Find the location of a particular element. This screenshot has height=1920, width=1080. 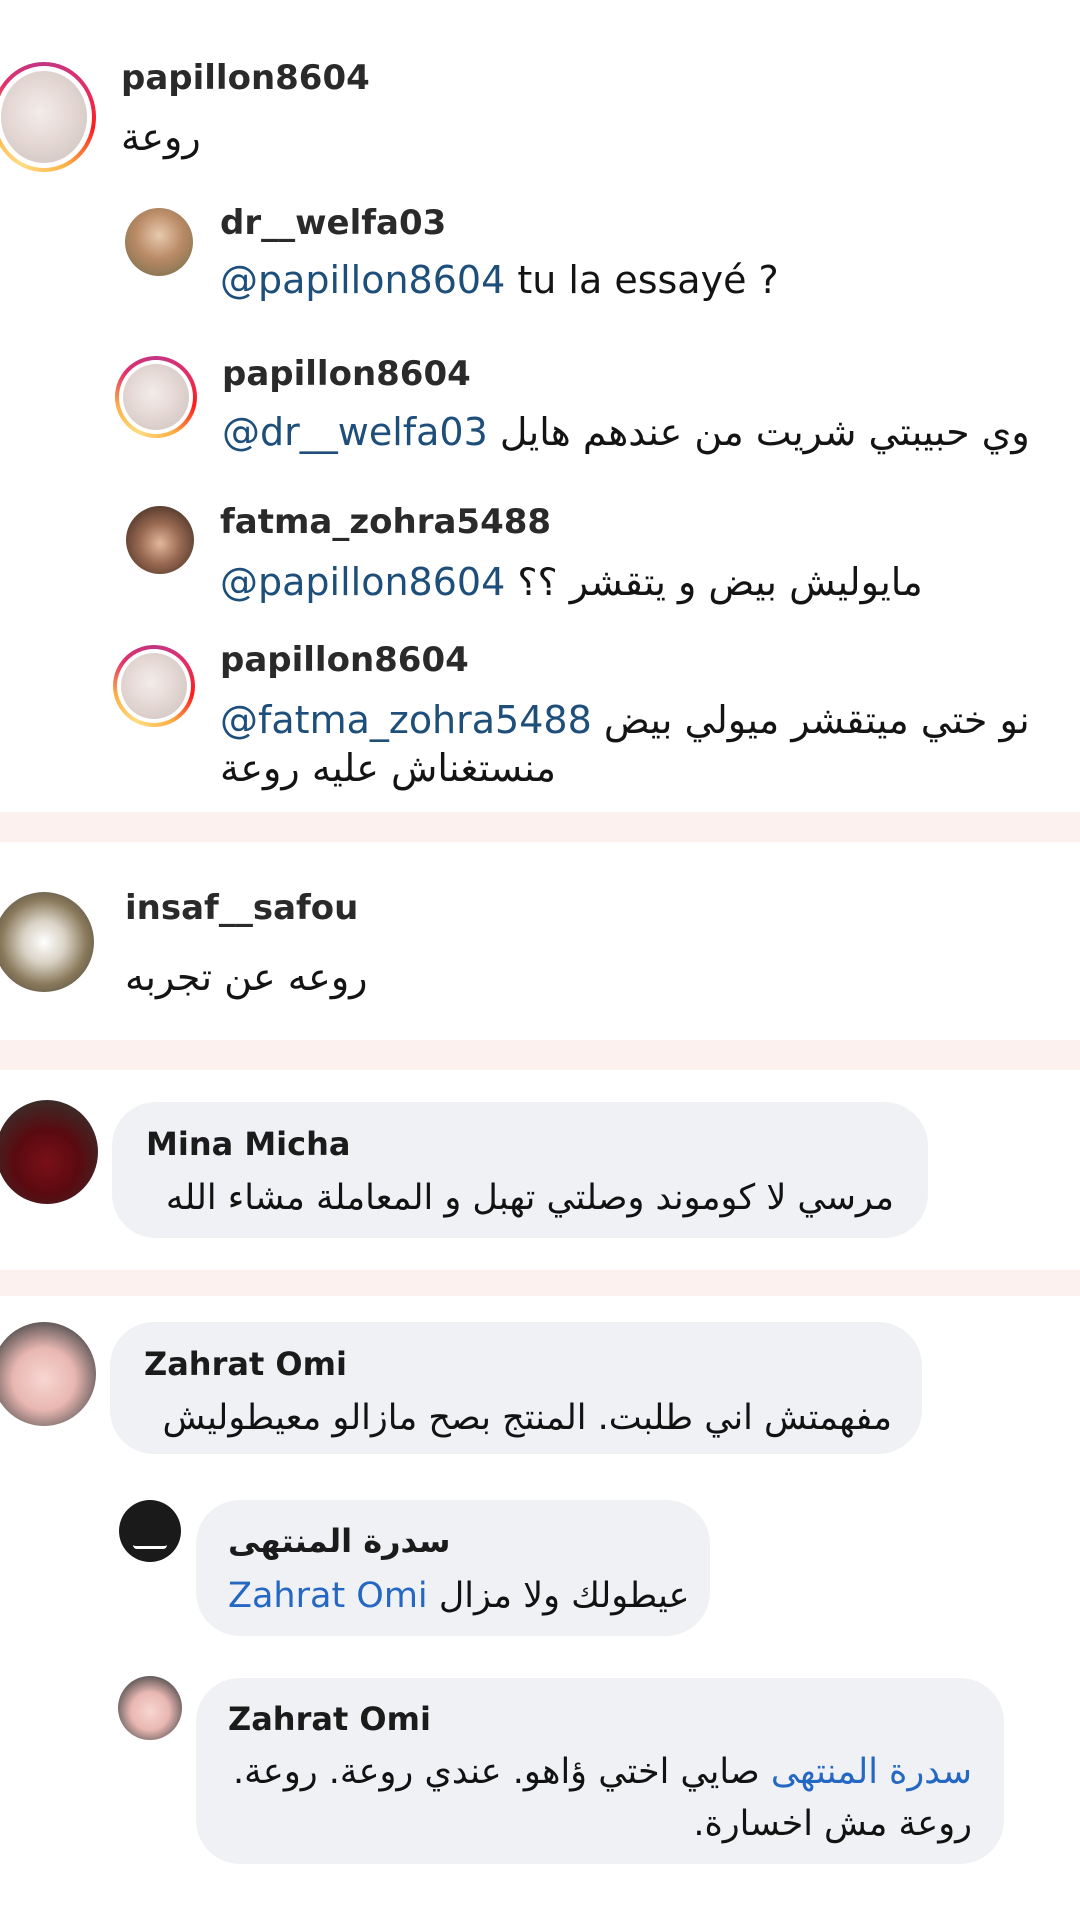

reply-text: @papillon8604 tu la essayé ? is located at coordinates (499, 280).